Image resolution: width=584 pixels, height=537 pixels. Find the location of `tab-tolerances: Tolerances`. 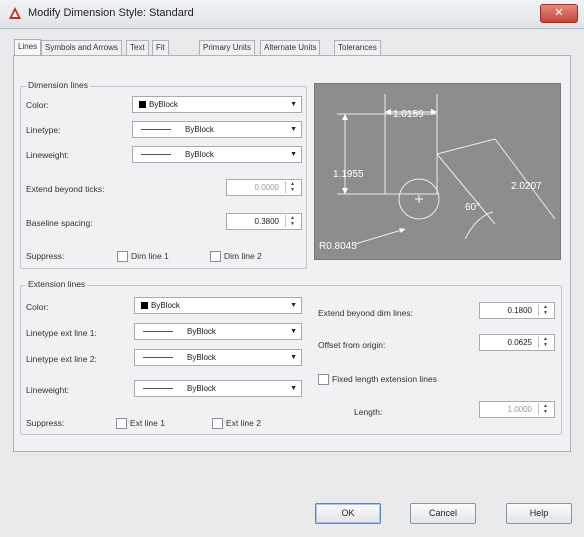

tab-tolerances: Tolerances is located at coordinates (357, 47).